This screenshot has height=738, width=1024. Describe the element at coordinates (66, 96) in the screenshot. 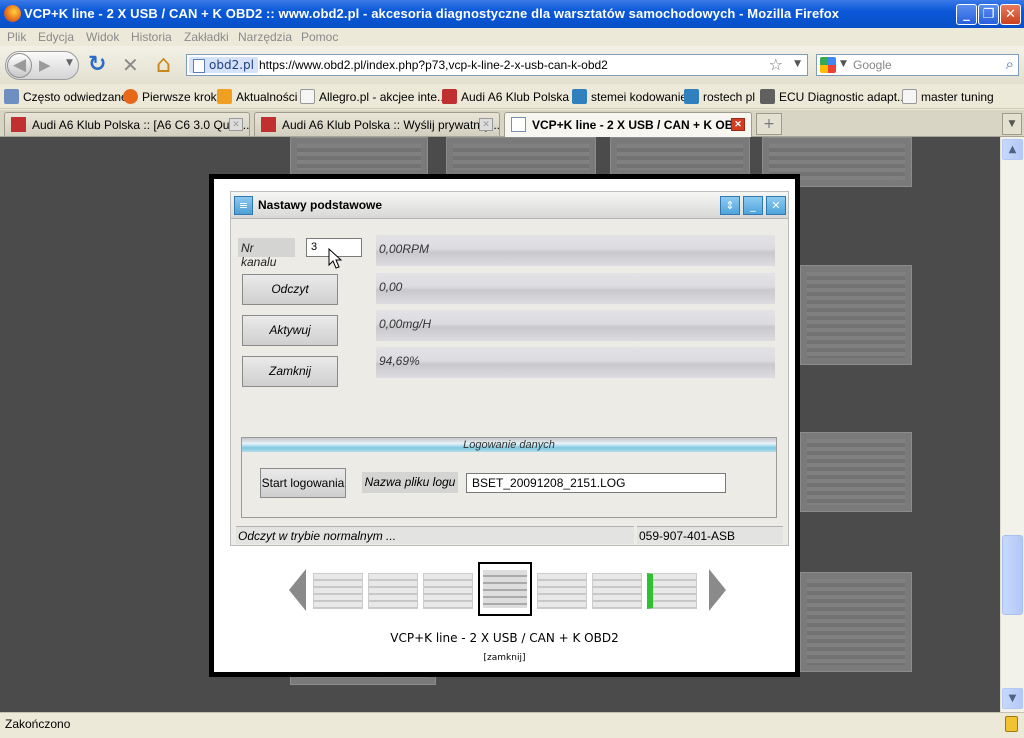

I see `bookmark-item: Często odwiedzane` at that location.